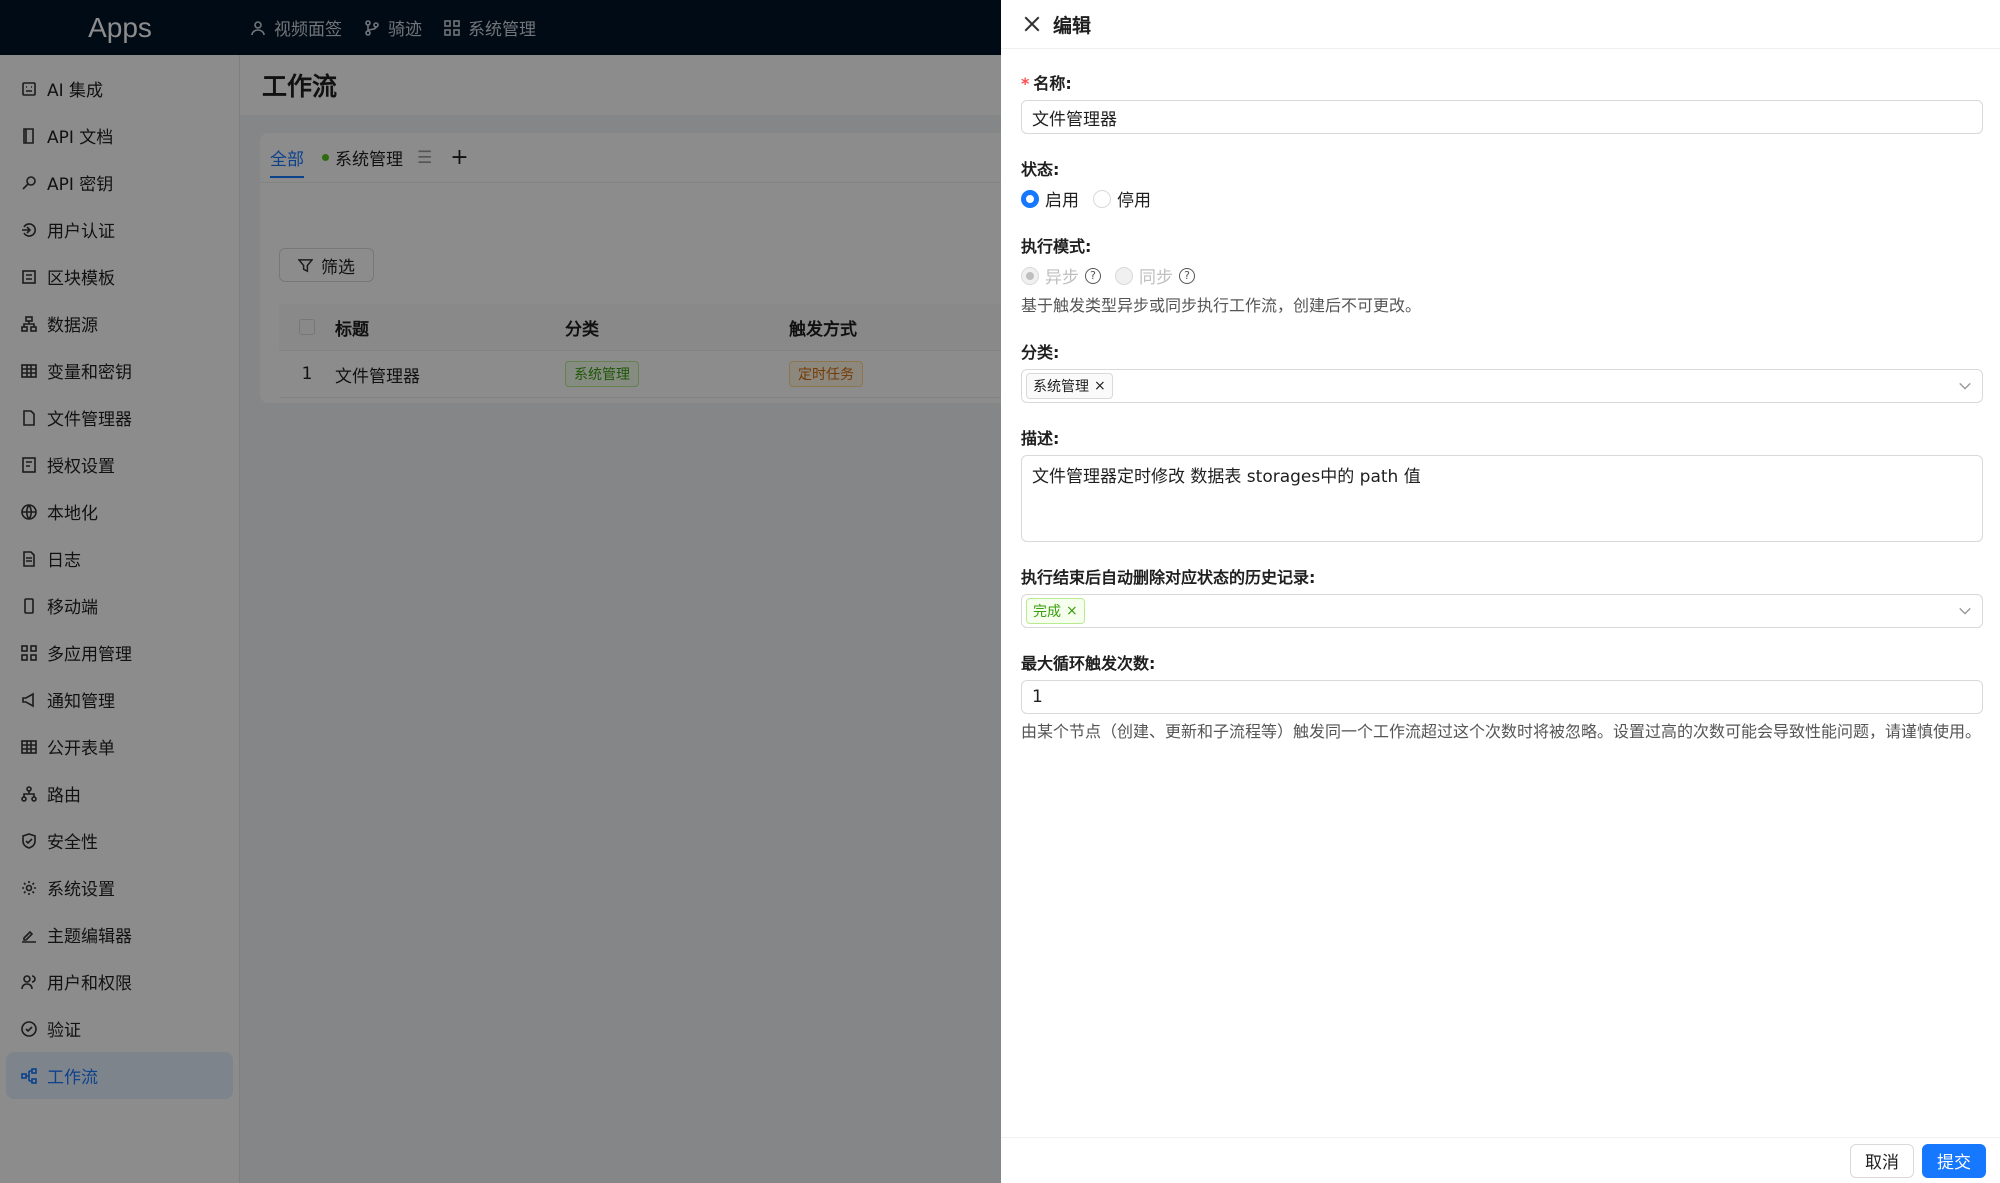 The width and height of the screenshot is (2000, 1183). I want to click on description-label: 描述:, so click(1040, 438).